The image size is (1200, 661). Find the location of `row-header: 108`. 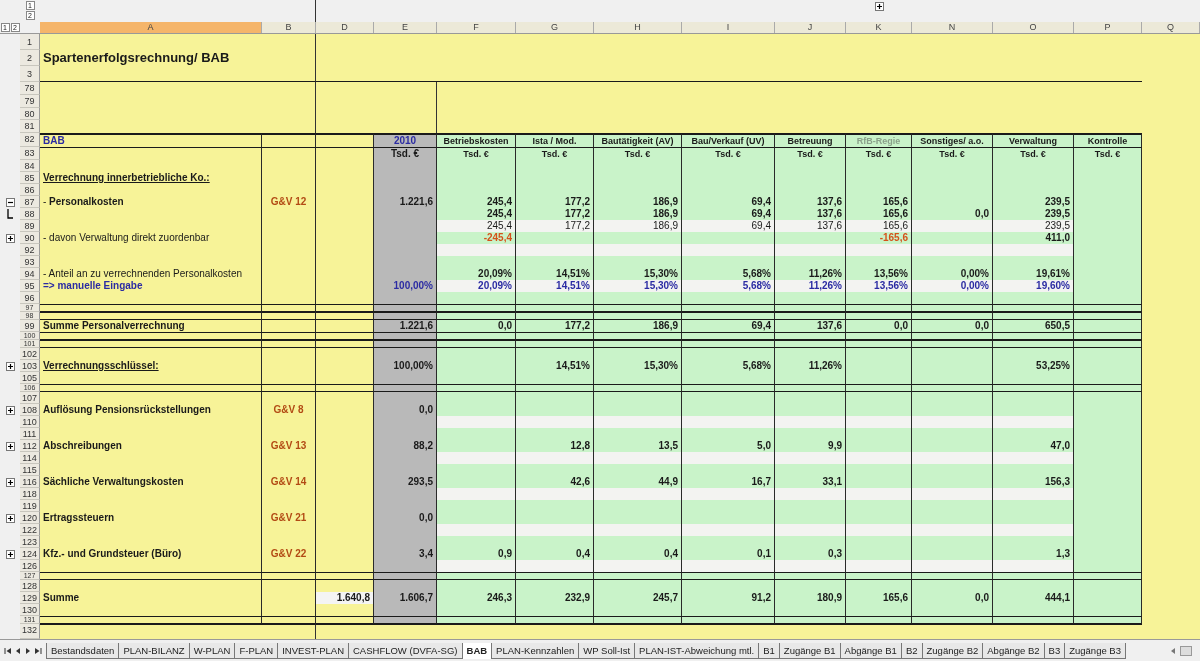

row-header: 108 is located at coordinates (30, 410).